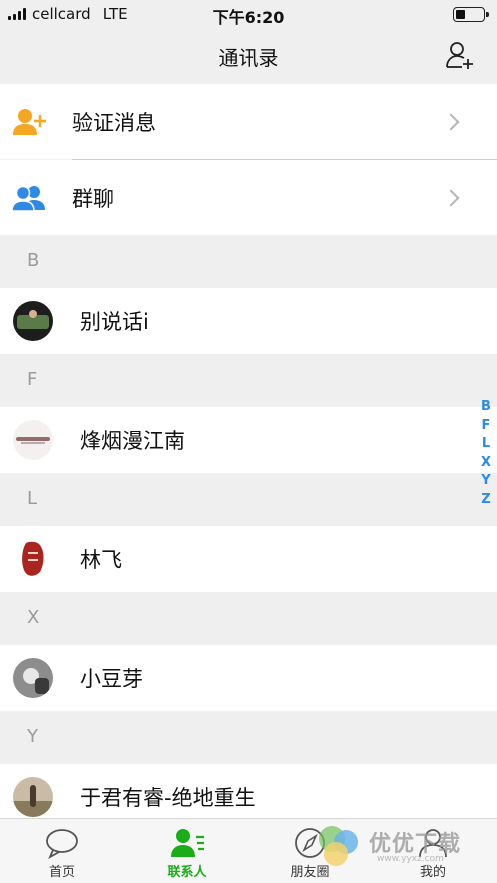 Image resolution: width=497 pixels, height=883 pixels. What do you see at coordinates (486, 407) in the screenshot?
I see `index-letter: B` at bounding box center [486, 407].